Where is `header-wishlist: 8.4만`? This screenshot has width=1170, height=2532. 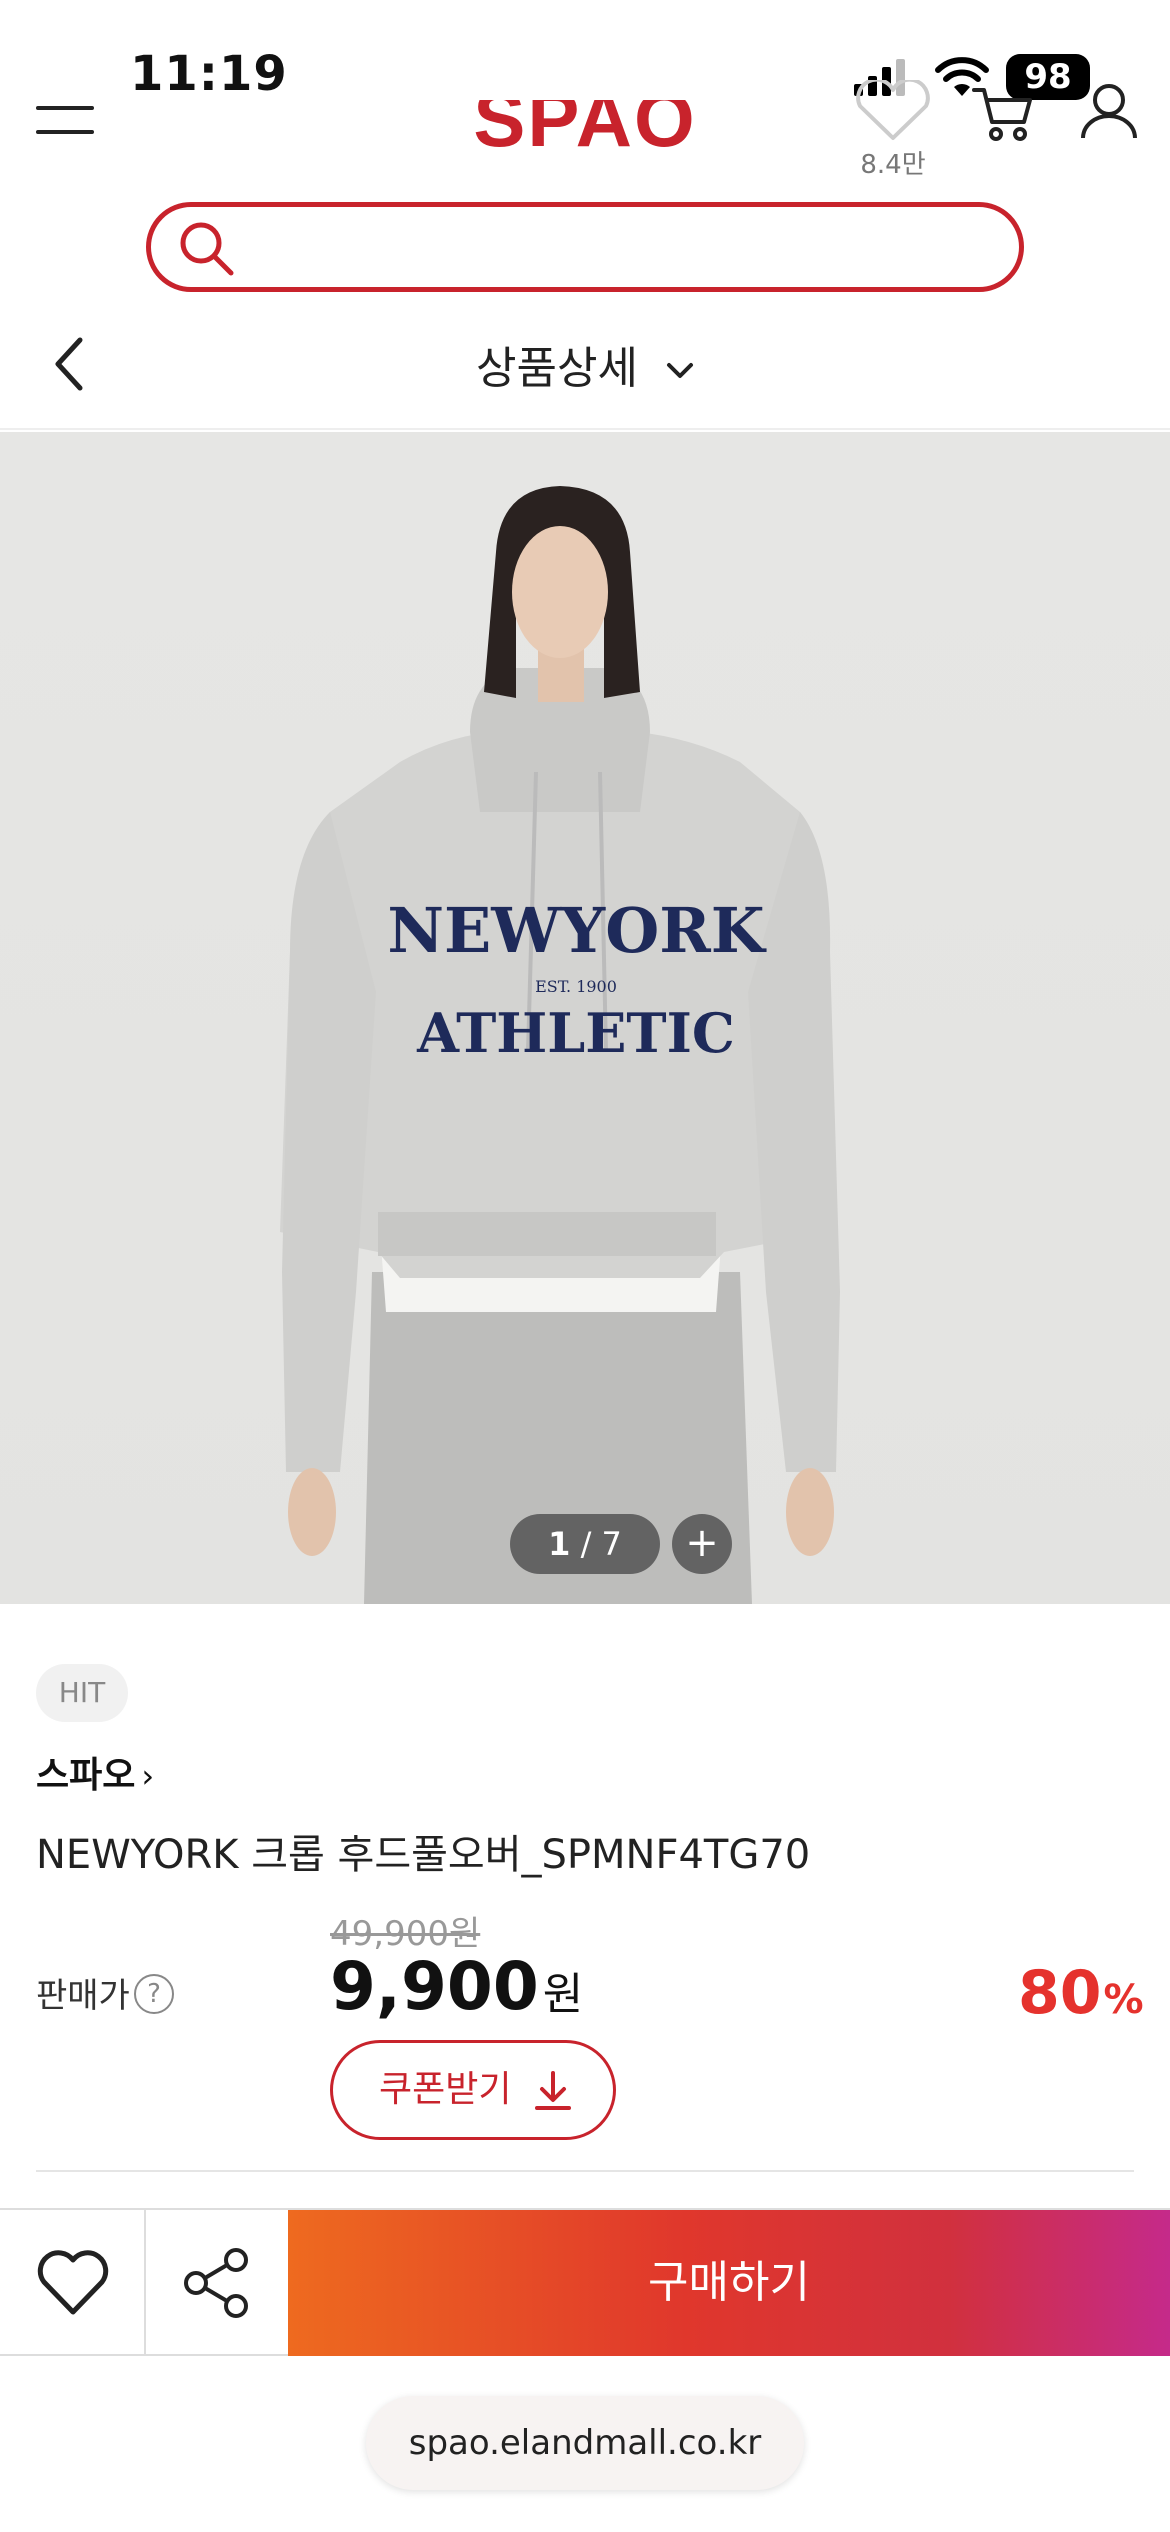
header-wishlist: 8.4만 is located at coordinates (893, 128).